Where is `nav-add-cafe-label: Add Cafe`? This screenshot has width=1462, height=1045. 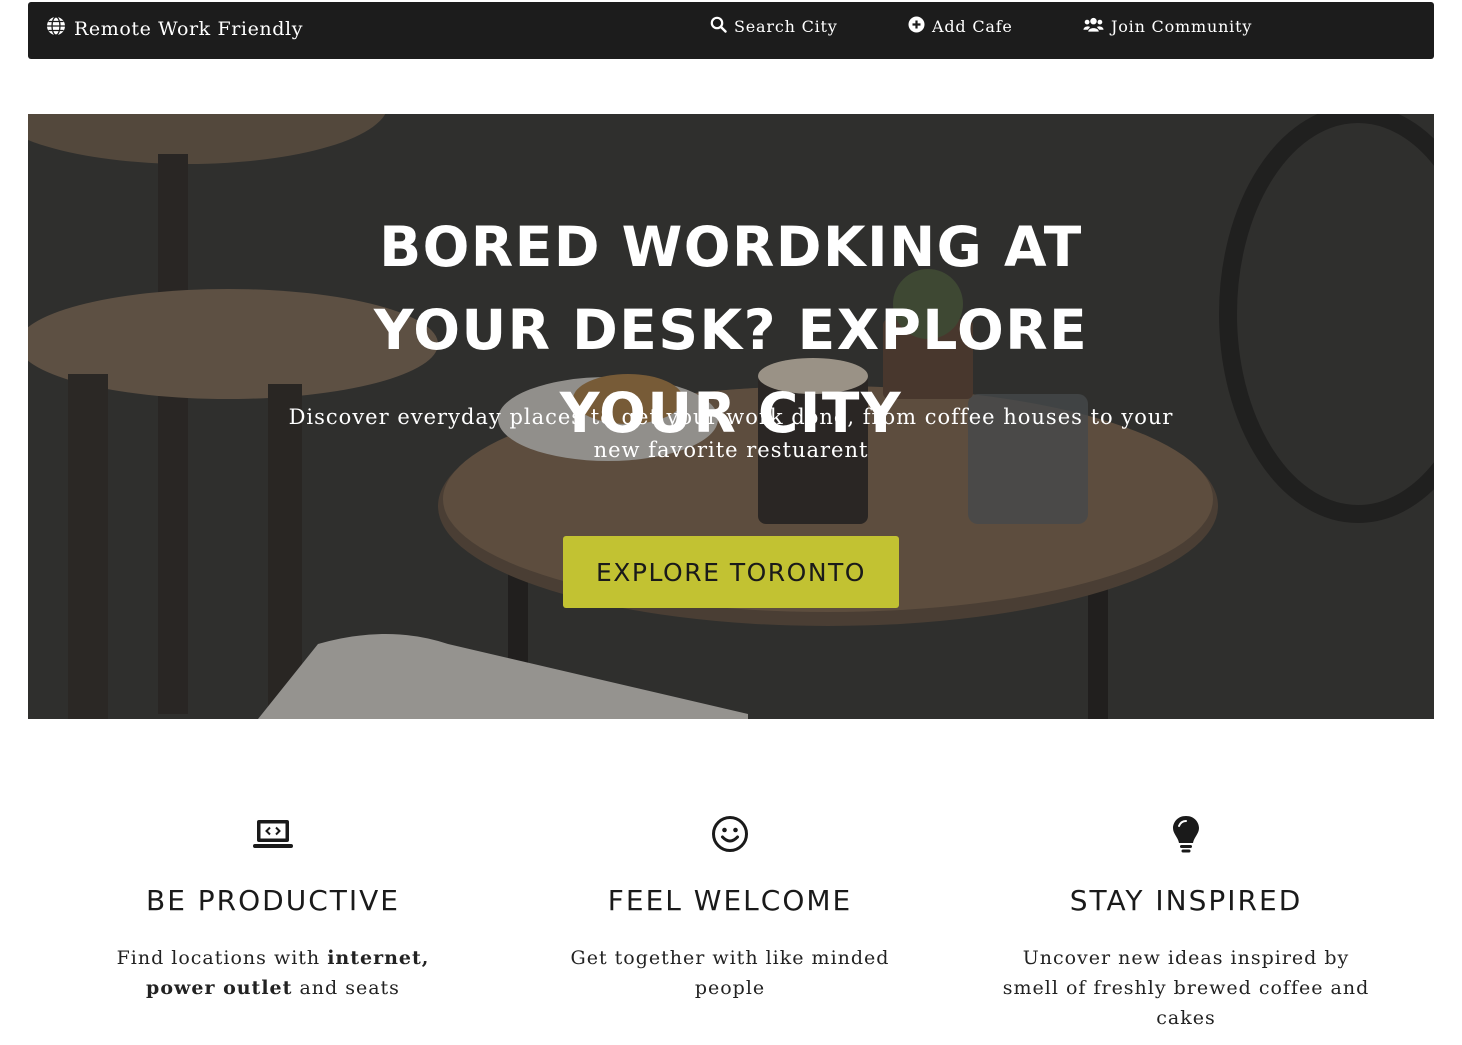 nav-add-cafe-label: Add Cafe is located at coordinates (972, 26).